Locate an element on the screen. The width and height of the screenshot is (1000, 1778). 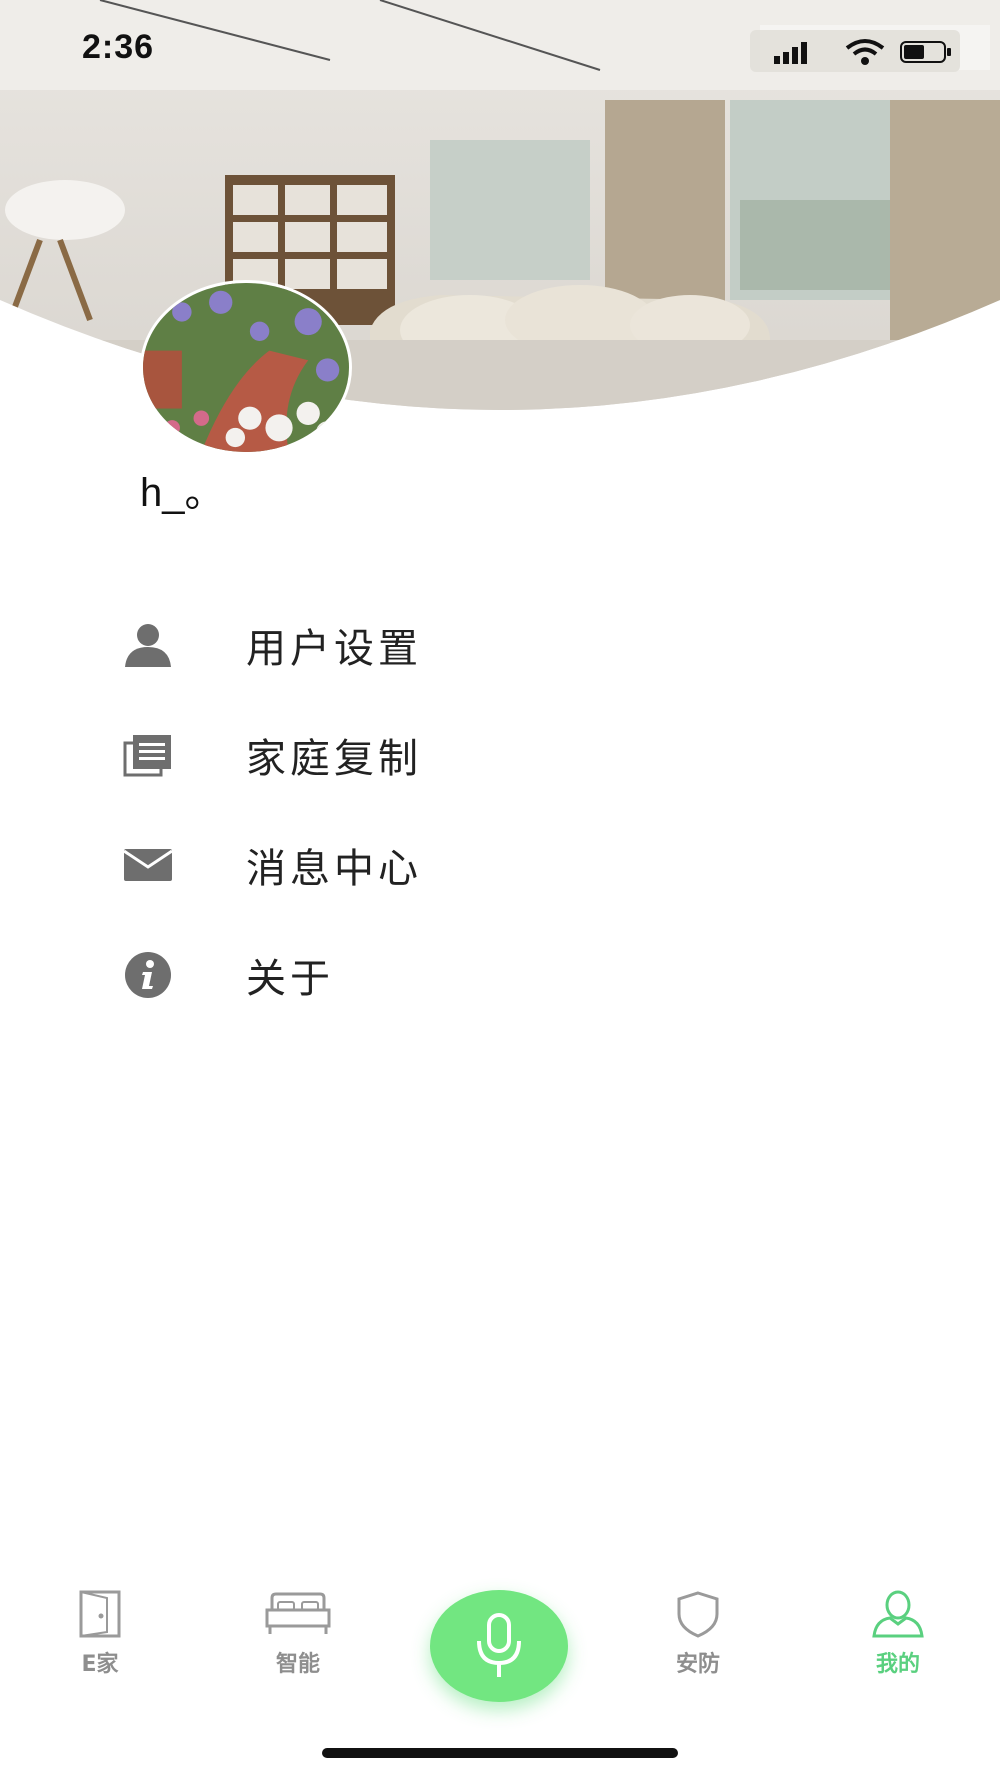
tab-label: 我的 is located at coordinates (897, 1664).